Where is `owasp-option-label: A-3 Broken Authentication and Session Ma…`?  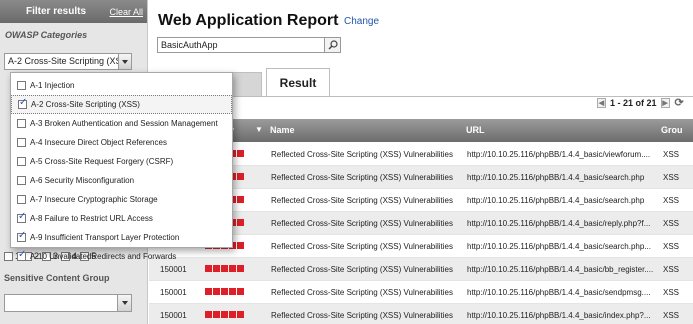 owasp-option-label: A-3 Broken Authentication and Session Ma… is located at coordinates (124, 123).